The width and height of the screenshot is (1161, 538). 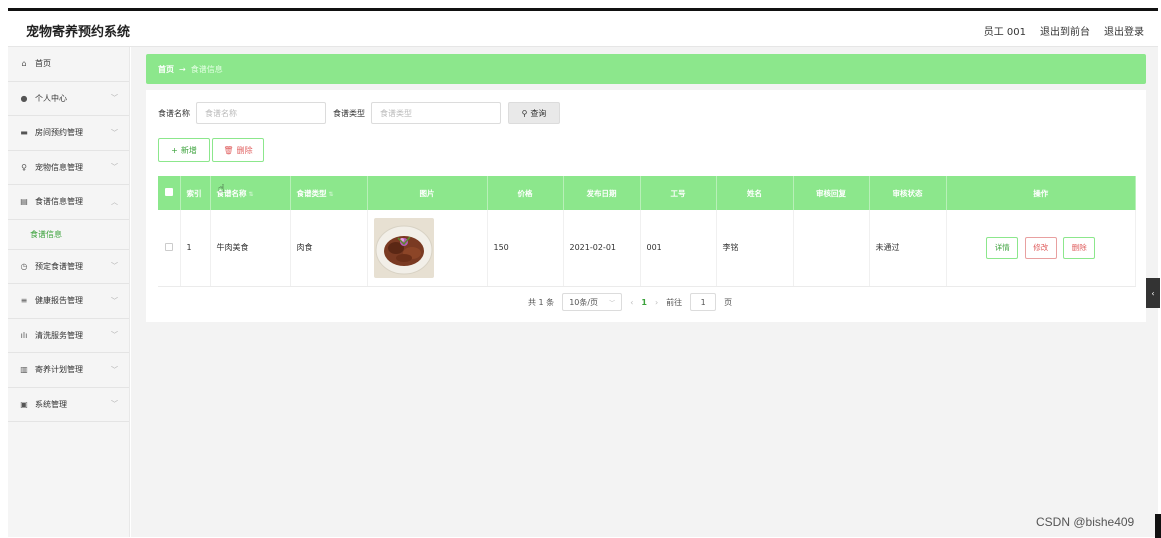 I want to click on clock-icon: ◷, so click(x=24, y=266).